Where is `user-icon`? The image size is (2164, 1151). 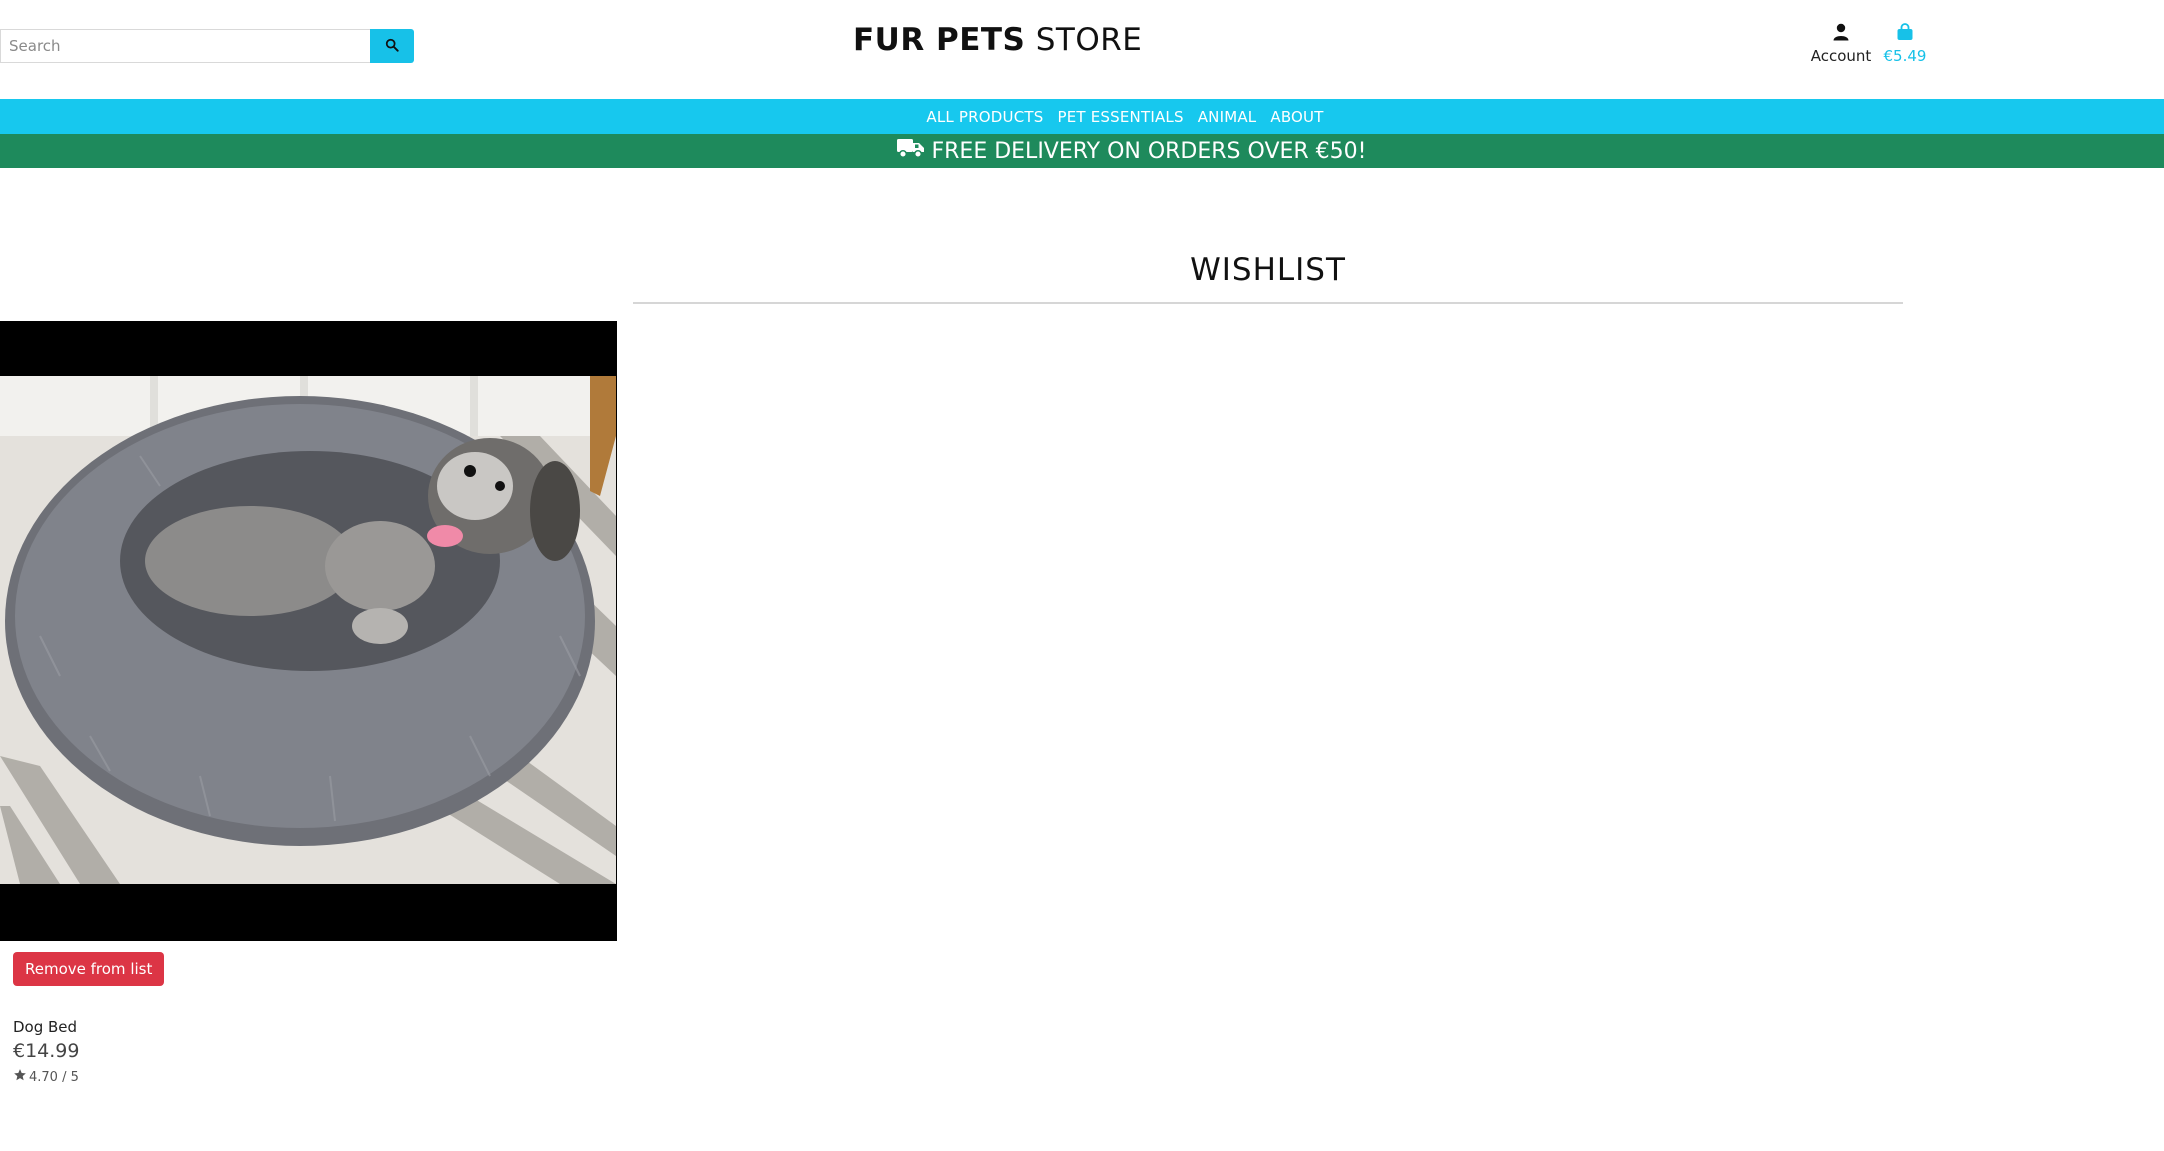 user-icon is located at coordinates (1841, 33).